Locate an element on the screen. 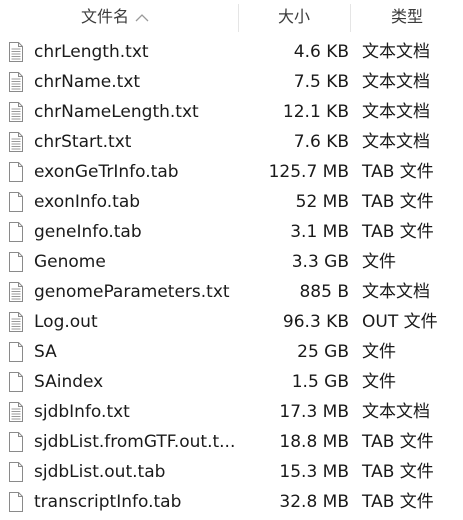 The width and height of the screenshot is (463, 520). file-row: chrNameLength.txt 12.1 KB 文本文档 is located at coordinates (231, 112).